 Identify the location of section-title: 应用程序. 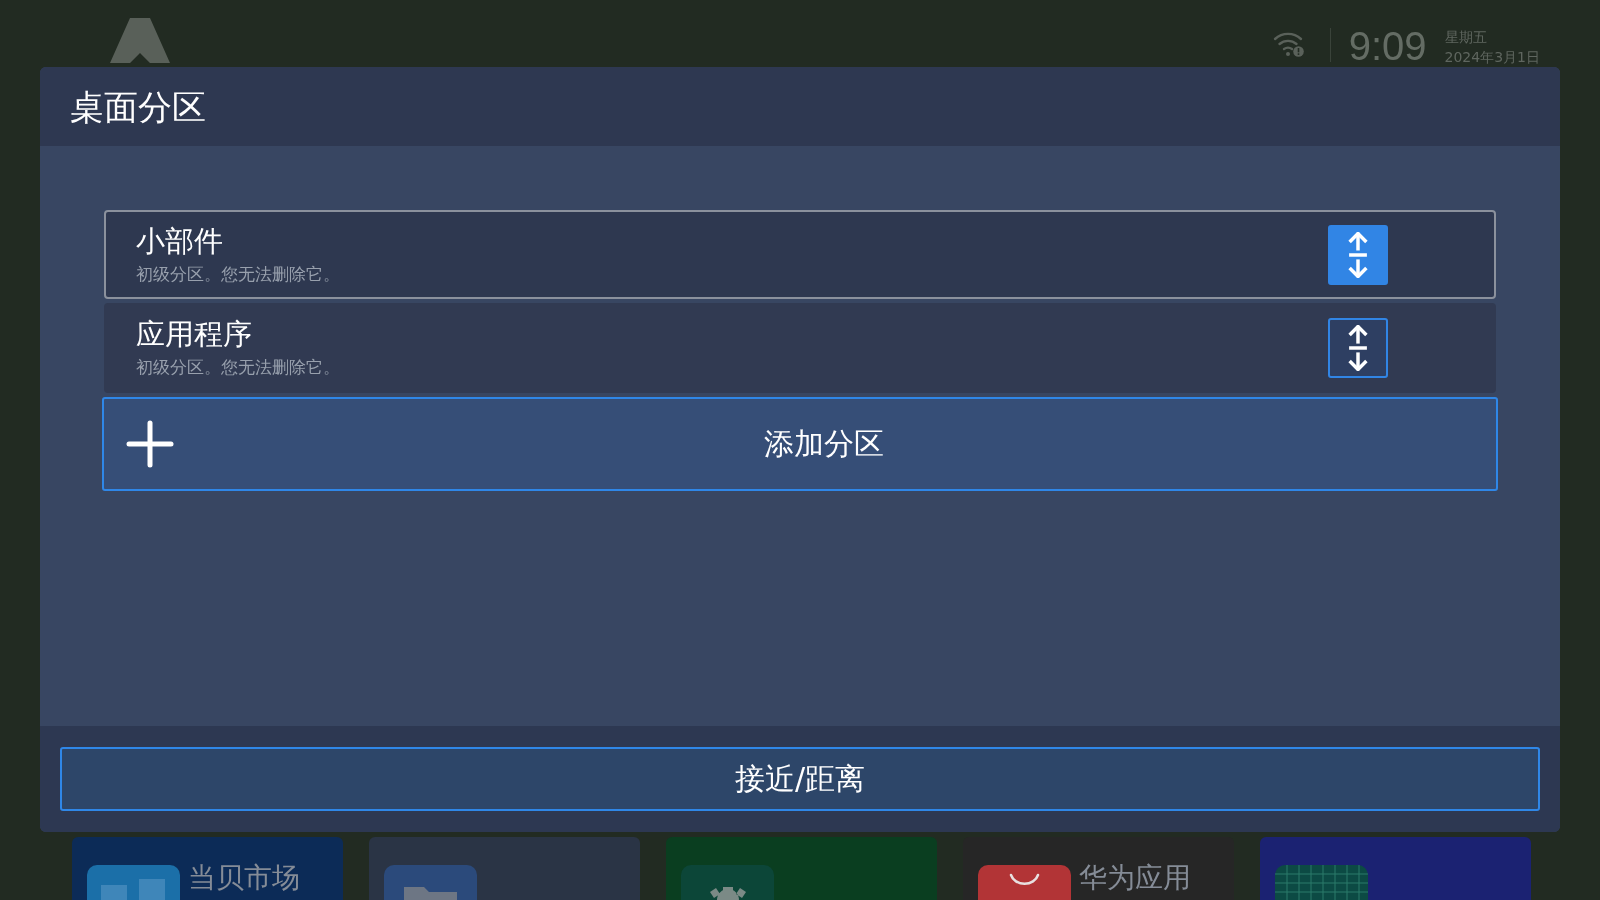
(194, 335).